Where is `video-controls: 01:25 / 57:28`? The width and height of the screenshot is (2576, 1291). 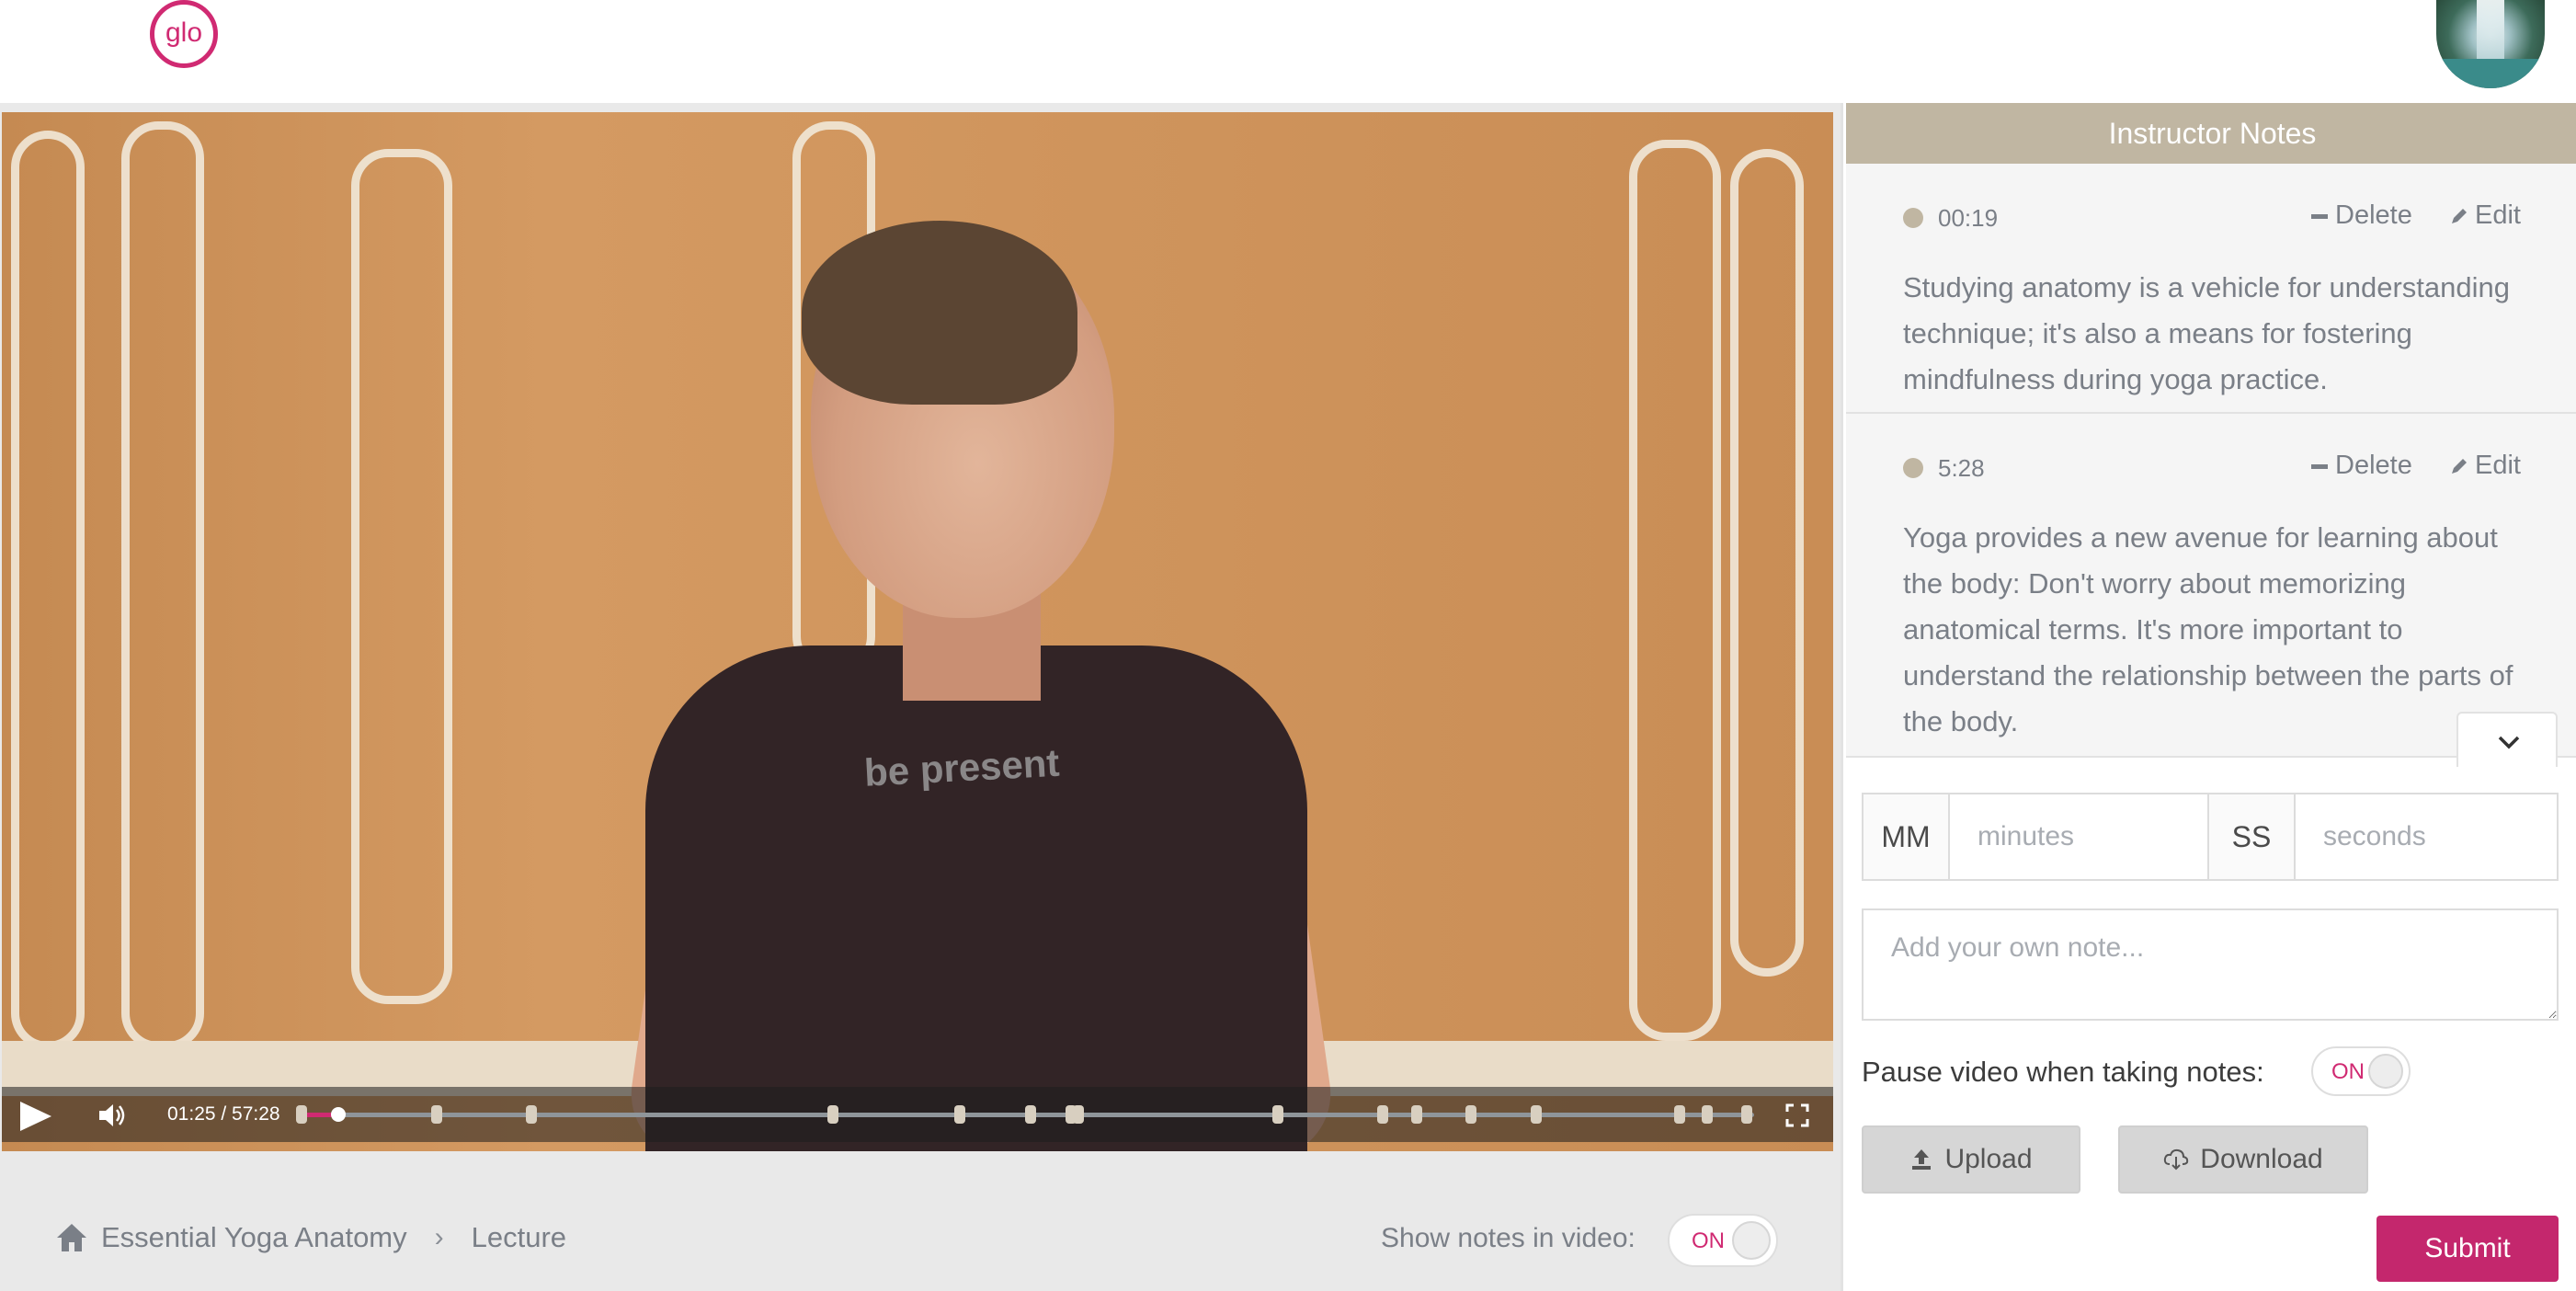
video-controls: 01:25 / 57:28 is located at coordinates (917, 1115).